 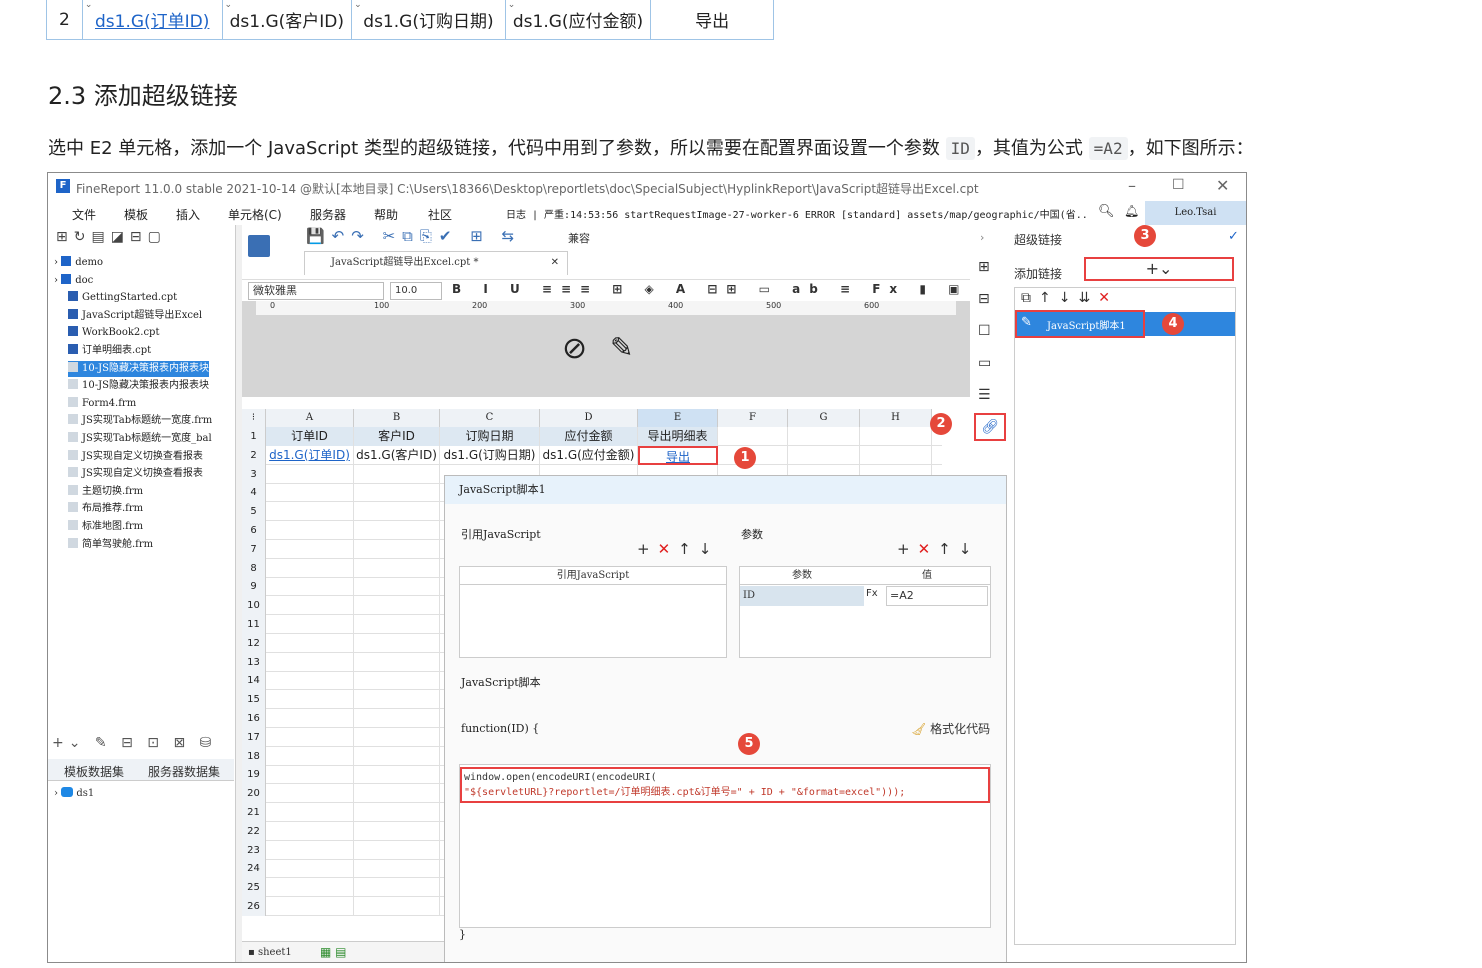 What do you see at coordinates (678, 436) in the screenshot?
I see `grid-cell: 导出明细表` at bounding box center [678, 436].